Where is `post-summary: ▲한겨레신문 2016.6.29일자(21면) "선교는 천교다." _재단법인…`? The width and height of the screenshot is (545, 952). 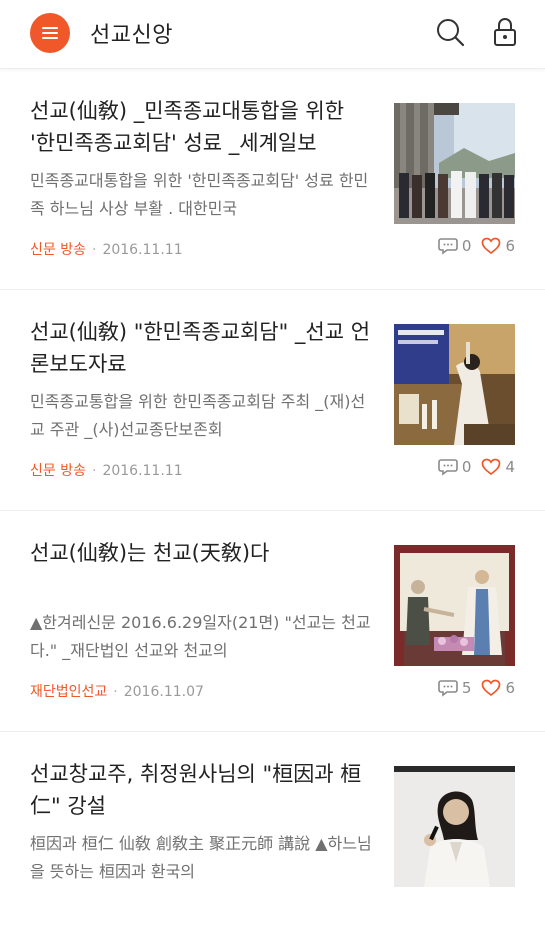 post-summary: ▲한겨레신문 2016.6.29일자(21면) "선교는 천교다." _재단법인… is located at coordinates (200, 636).